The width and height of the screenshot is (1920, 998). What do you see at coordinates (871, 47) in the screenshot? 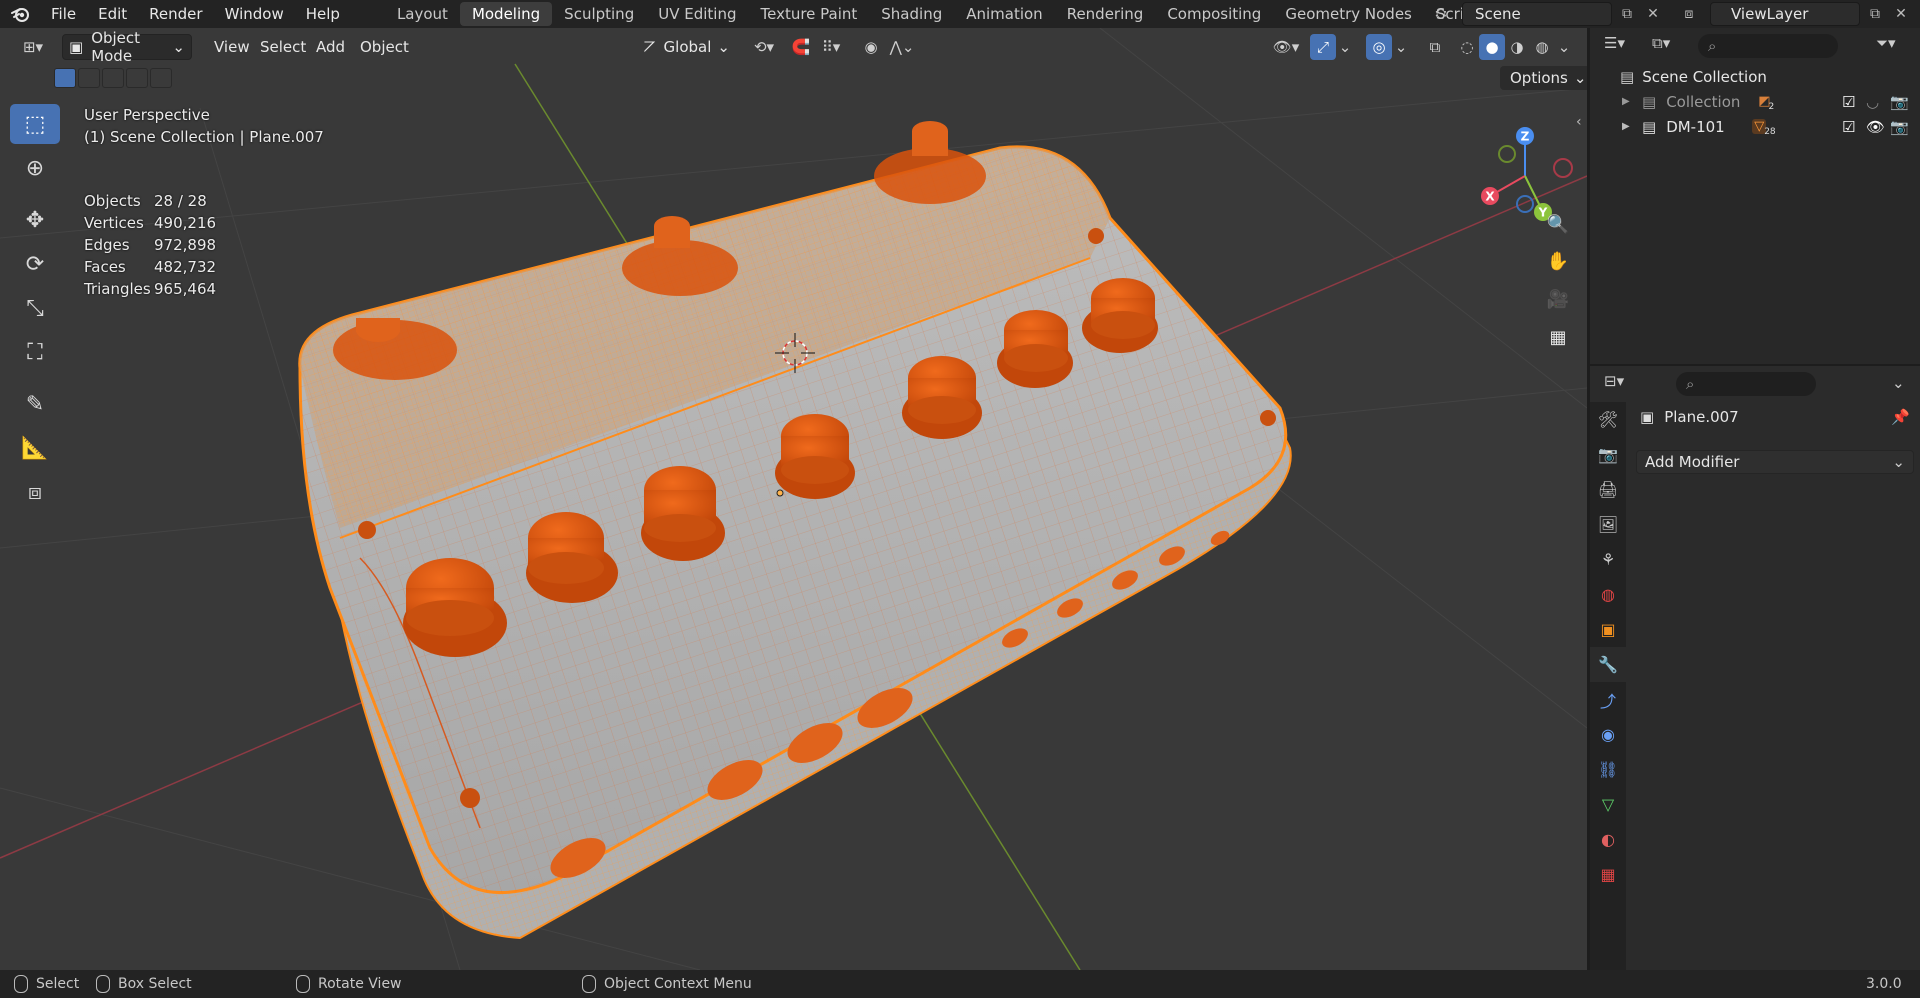
I see `proportional-edit-icon: ◉` at bounding box center [871, 47].